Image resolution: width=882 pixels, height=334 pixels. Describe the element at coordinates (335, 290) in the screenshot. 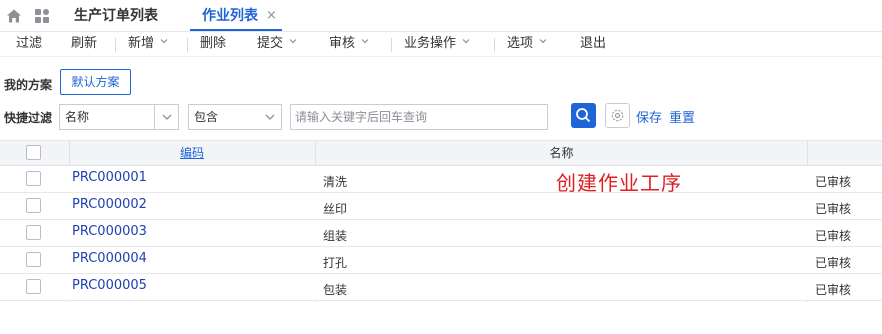

I see `row-name: 包装` at that location.